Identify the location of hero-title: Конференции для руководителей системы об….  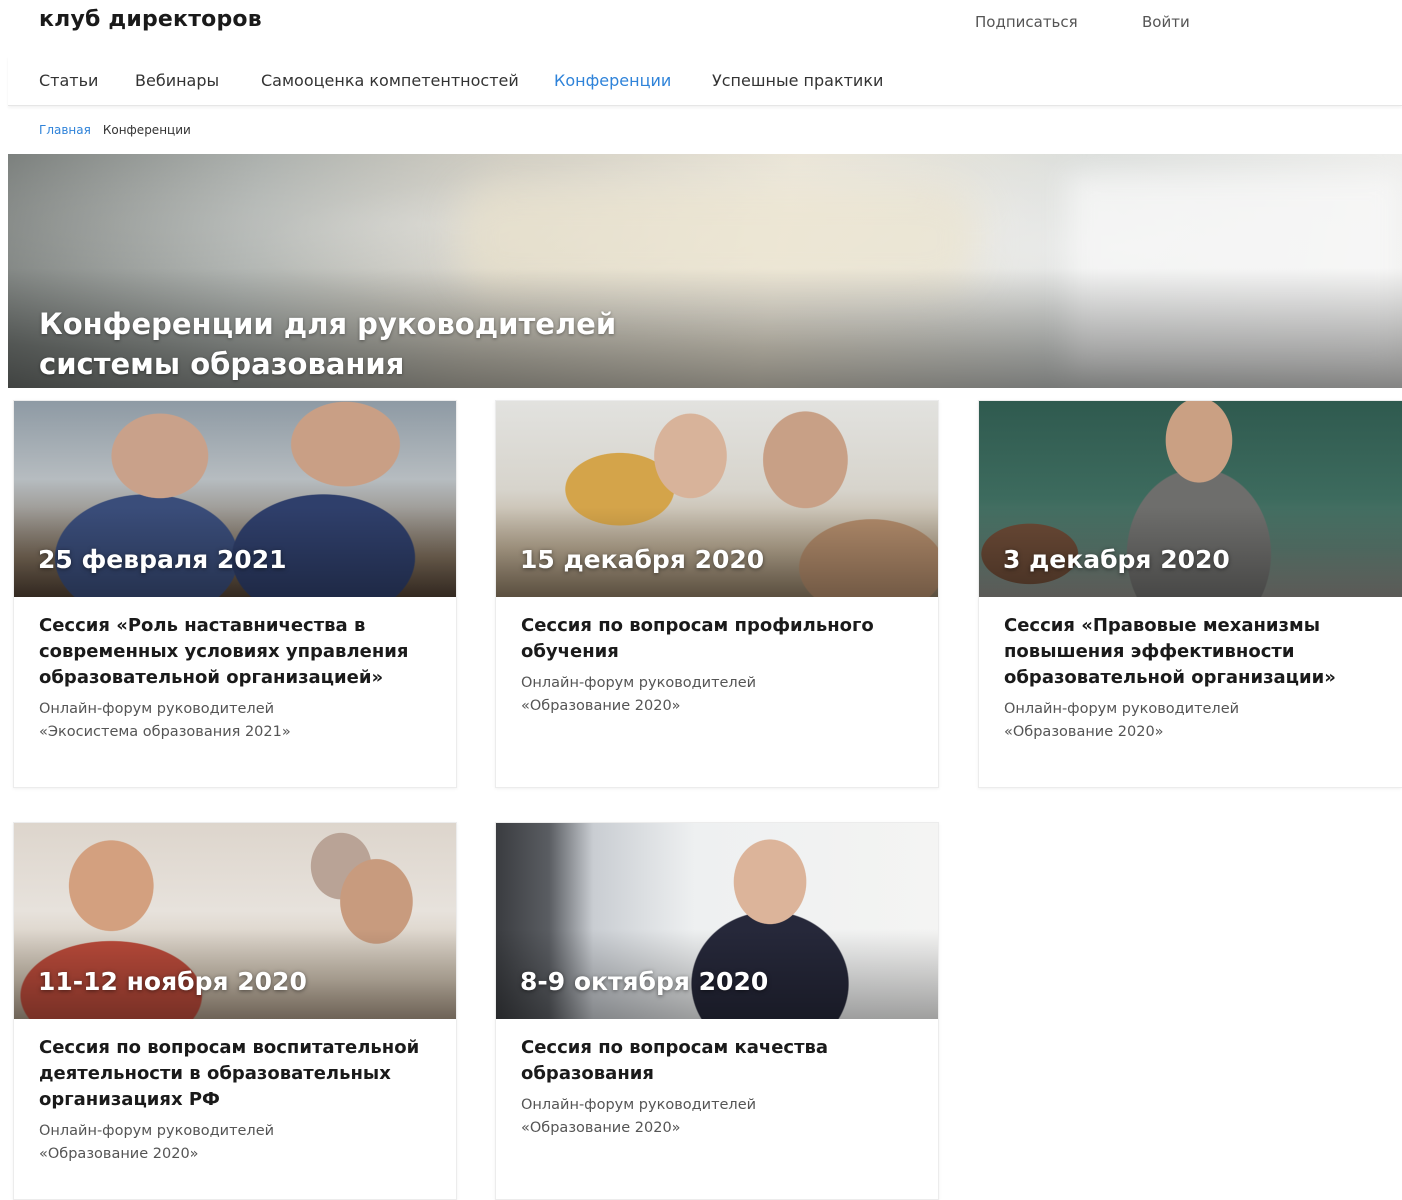
(389, 344).